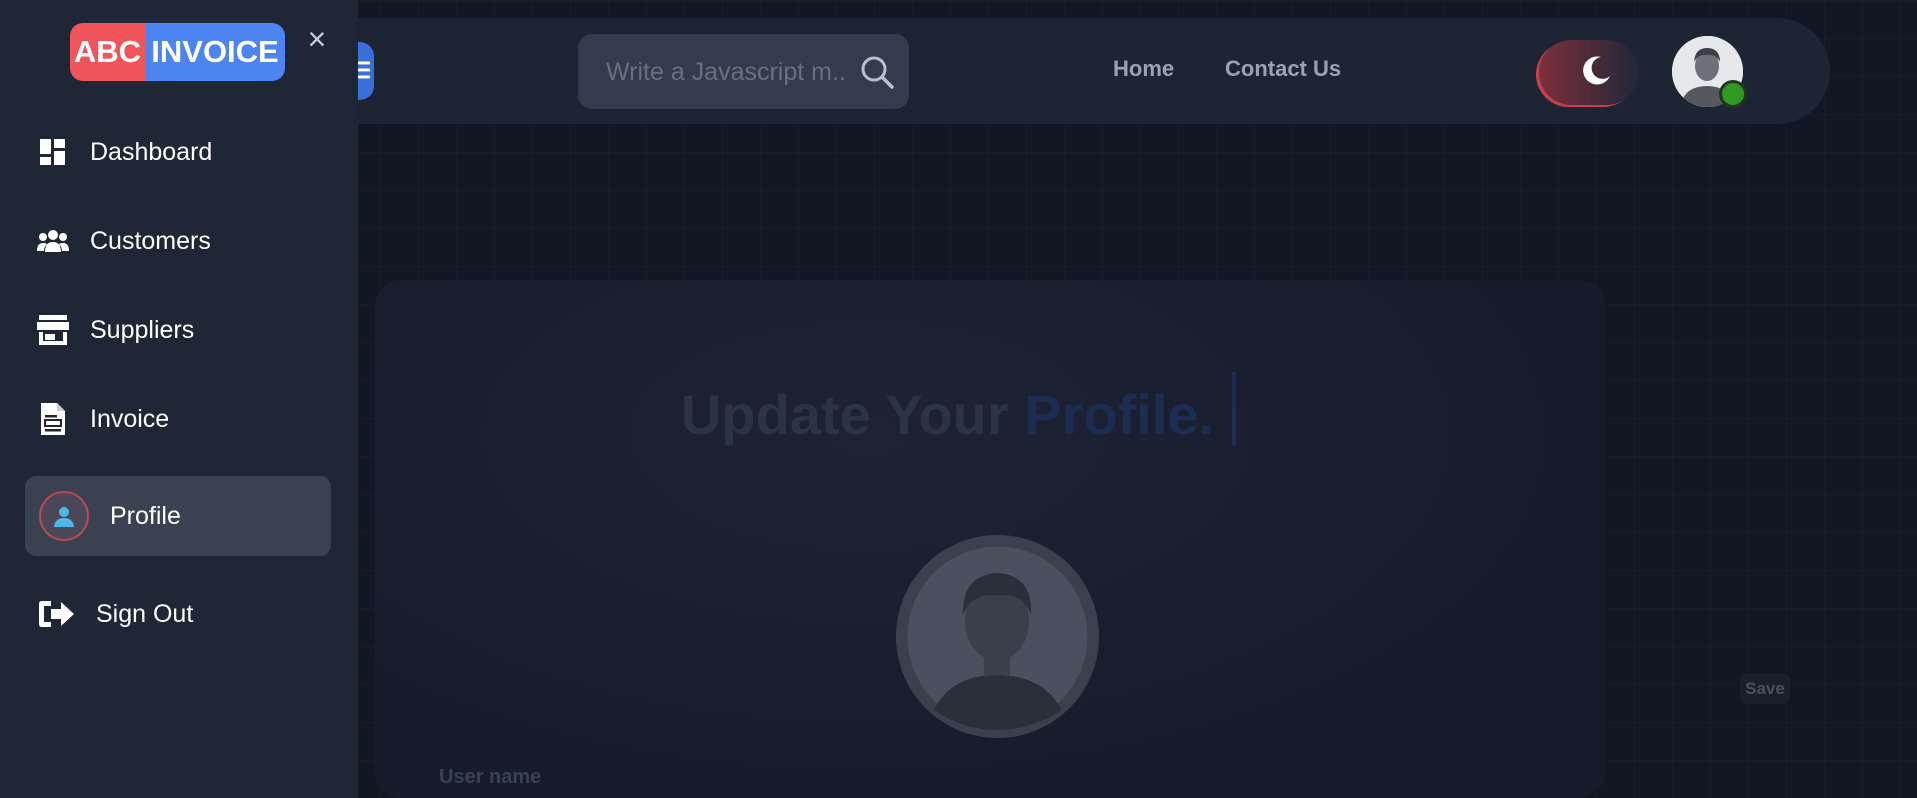  What do you see at coordinates (726, 72) in the screenshot?
I see `search-input` at bounding box center [726, 72].